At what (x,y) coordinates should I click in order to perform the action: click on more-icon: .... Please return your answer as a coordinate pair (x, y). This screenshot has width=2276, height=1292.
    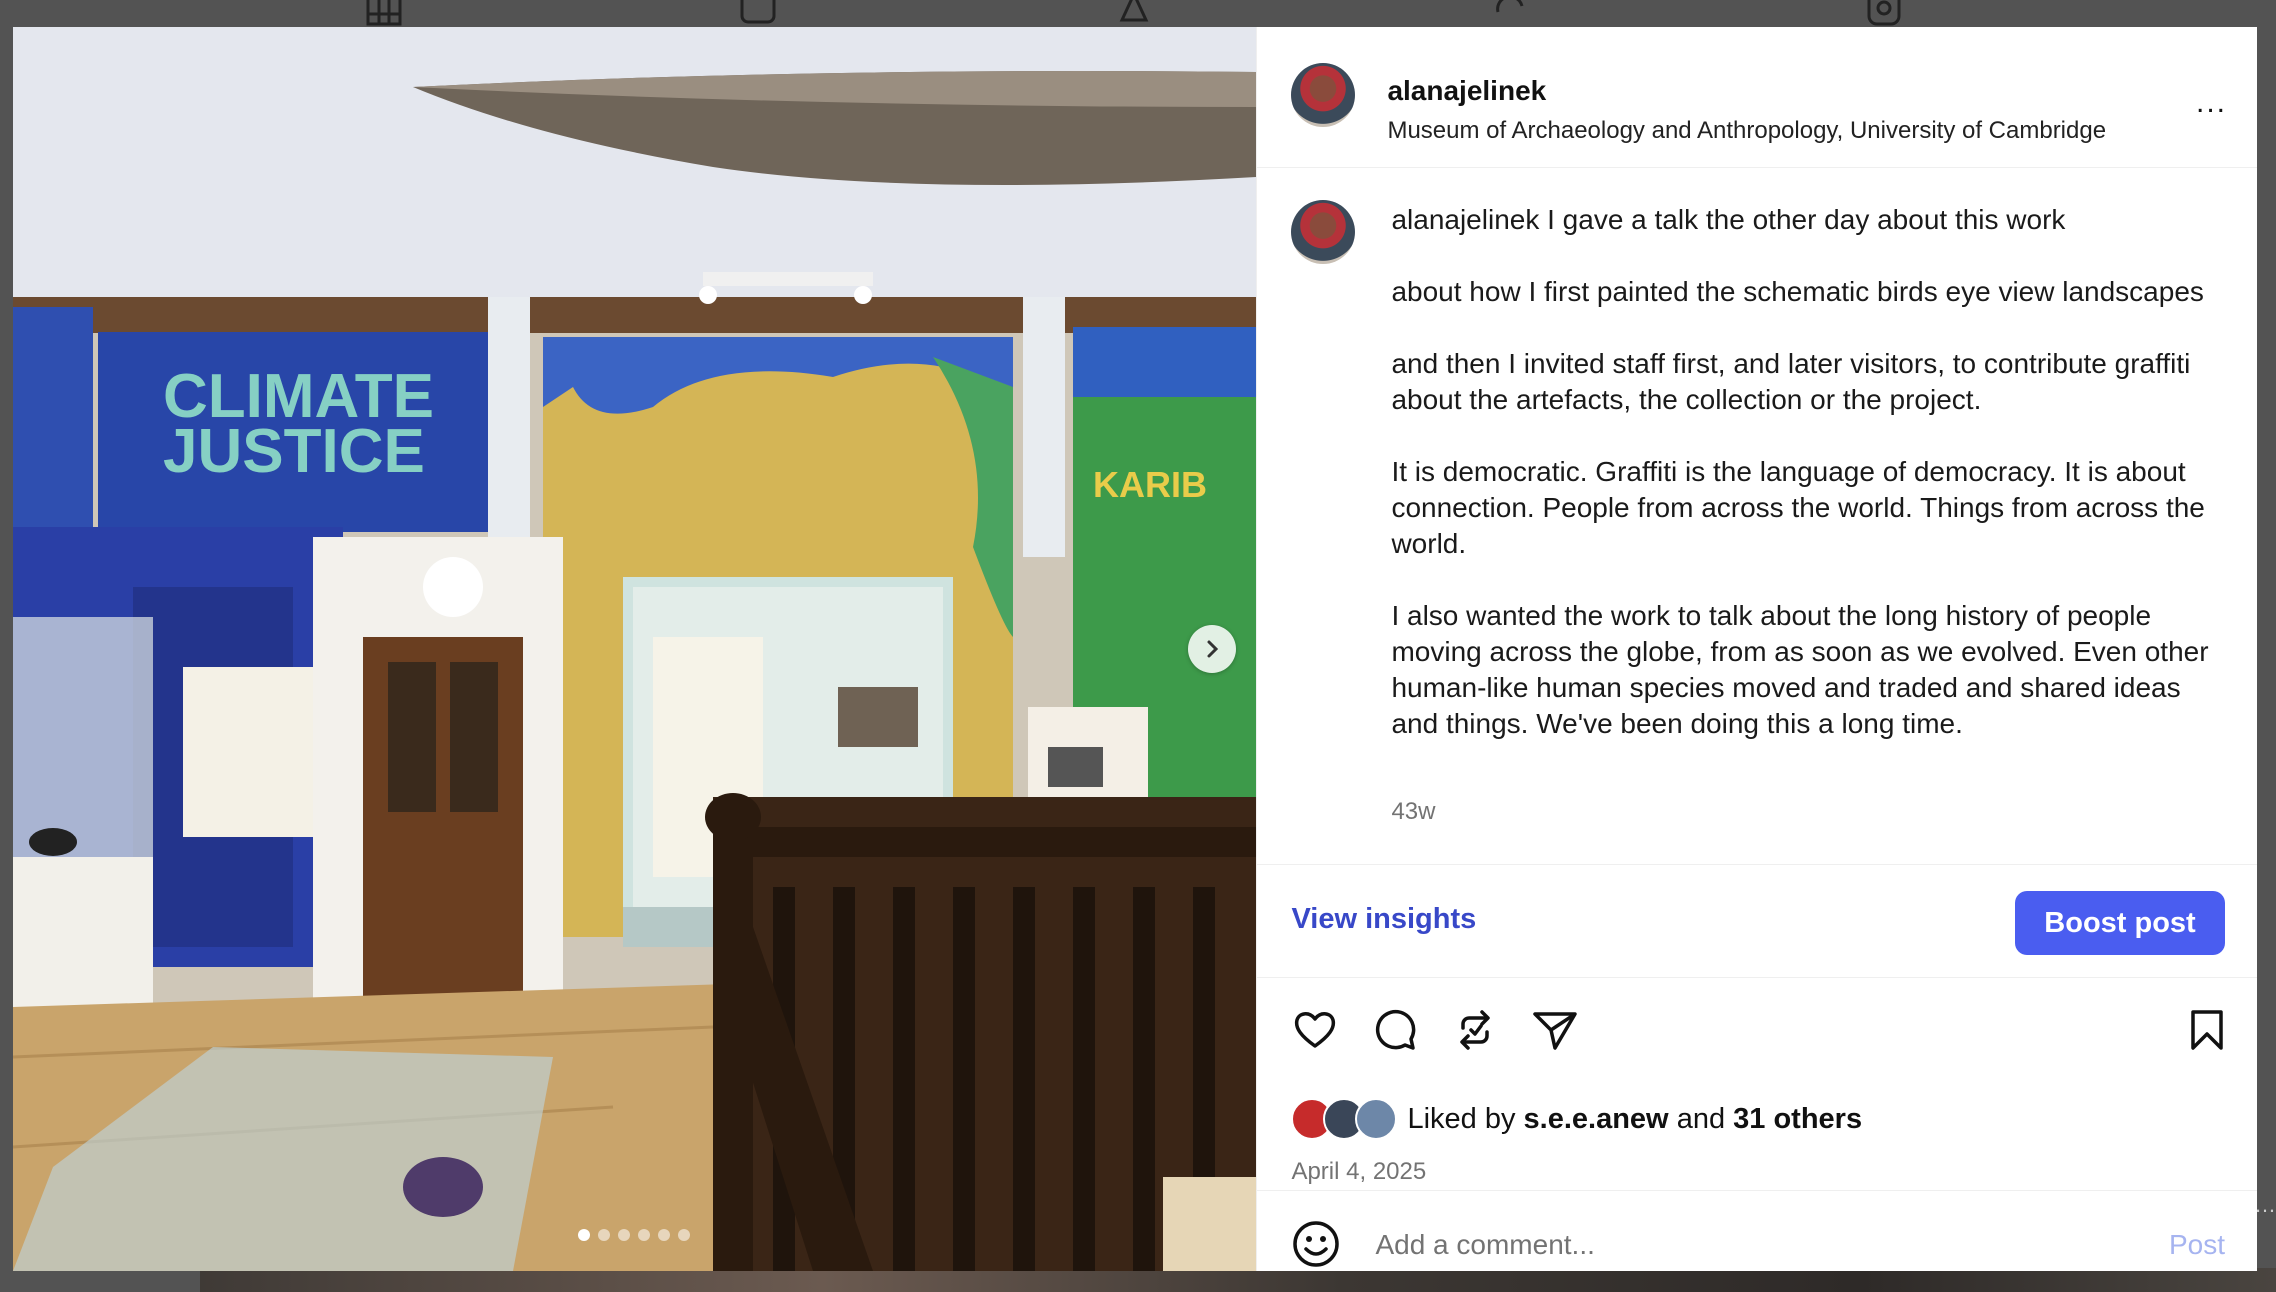
    Looking at the image, I should click on (2211, 103).